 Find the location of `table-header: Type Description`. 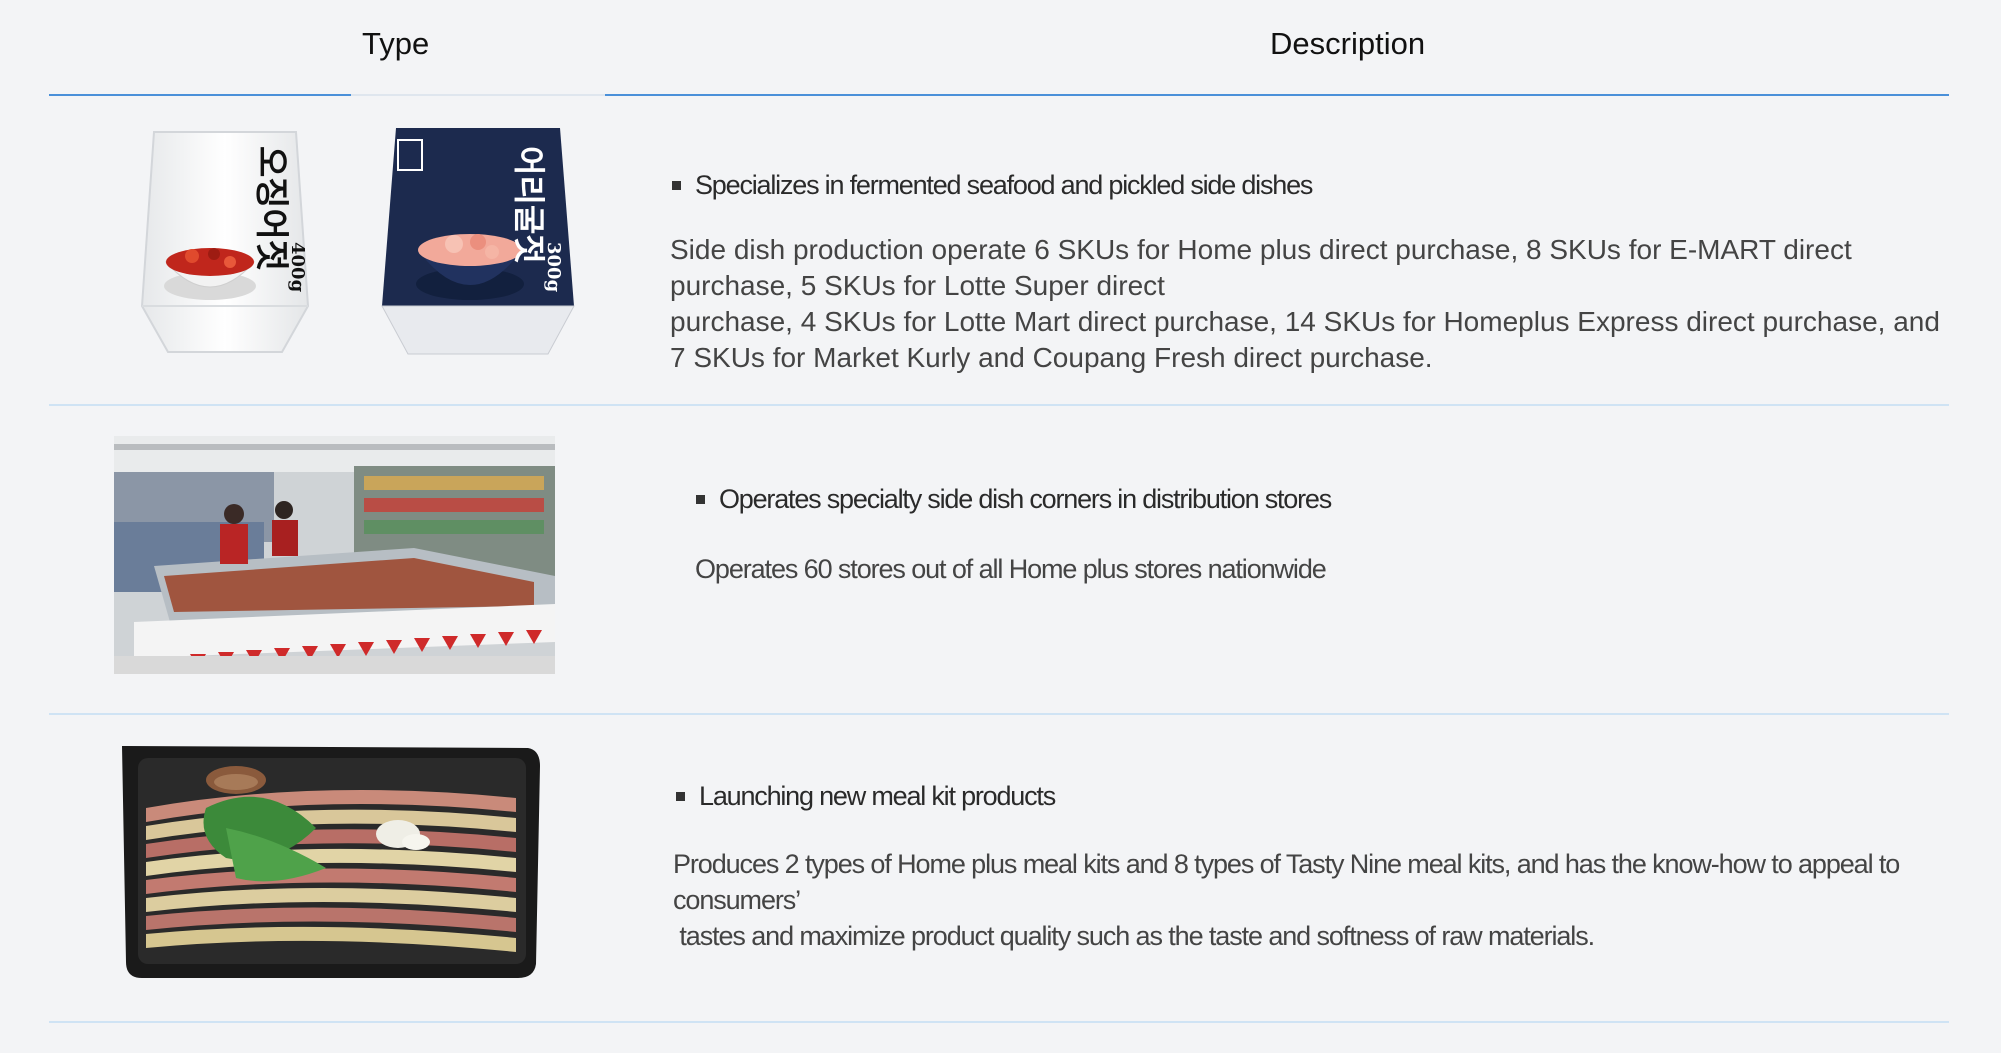

table-header: Type Description is located at coordinates (1000, 48).